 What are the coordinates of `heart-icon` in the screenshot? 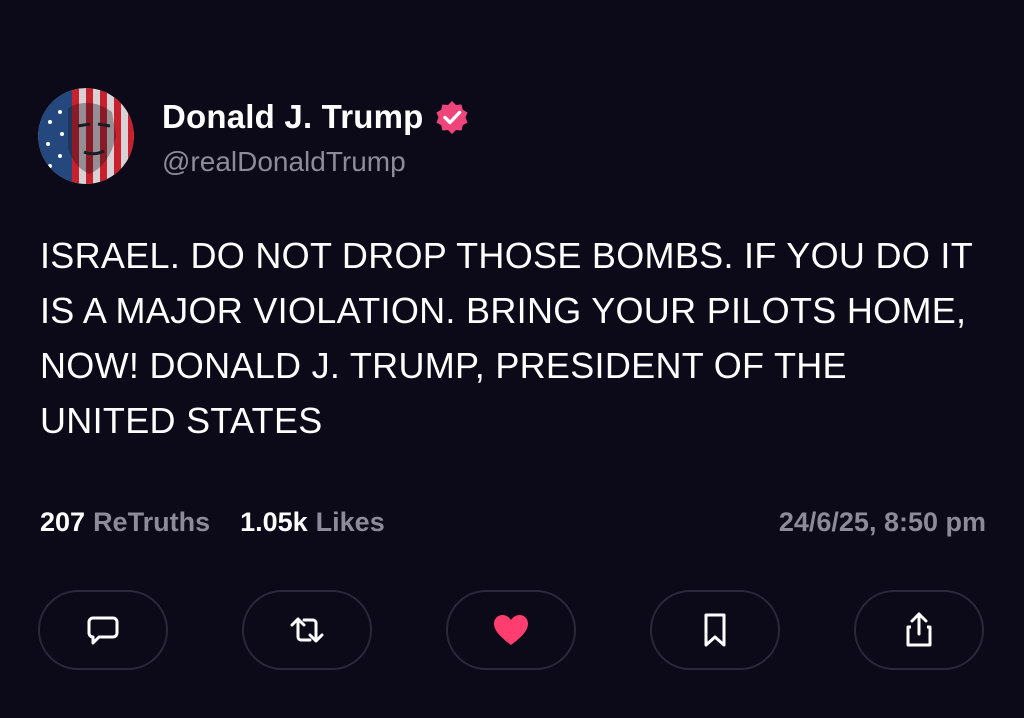 It's located at (511, 630).